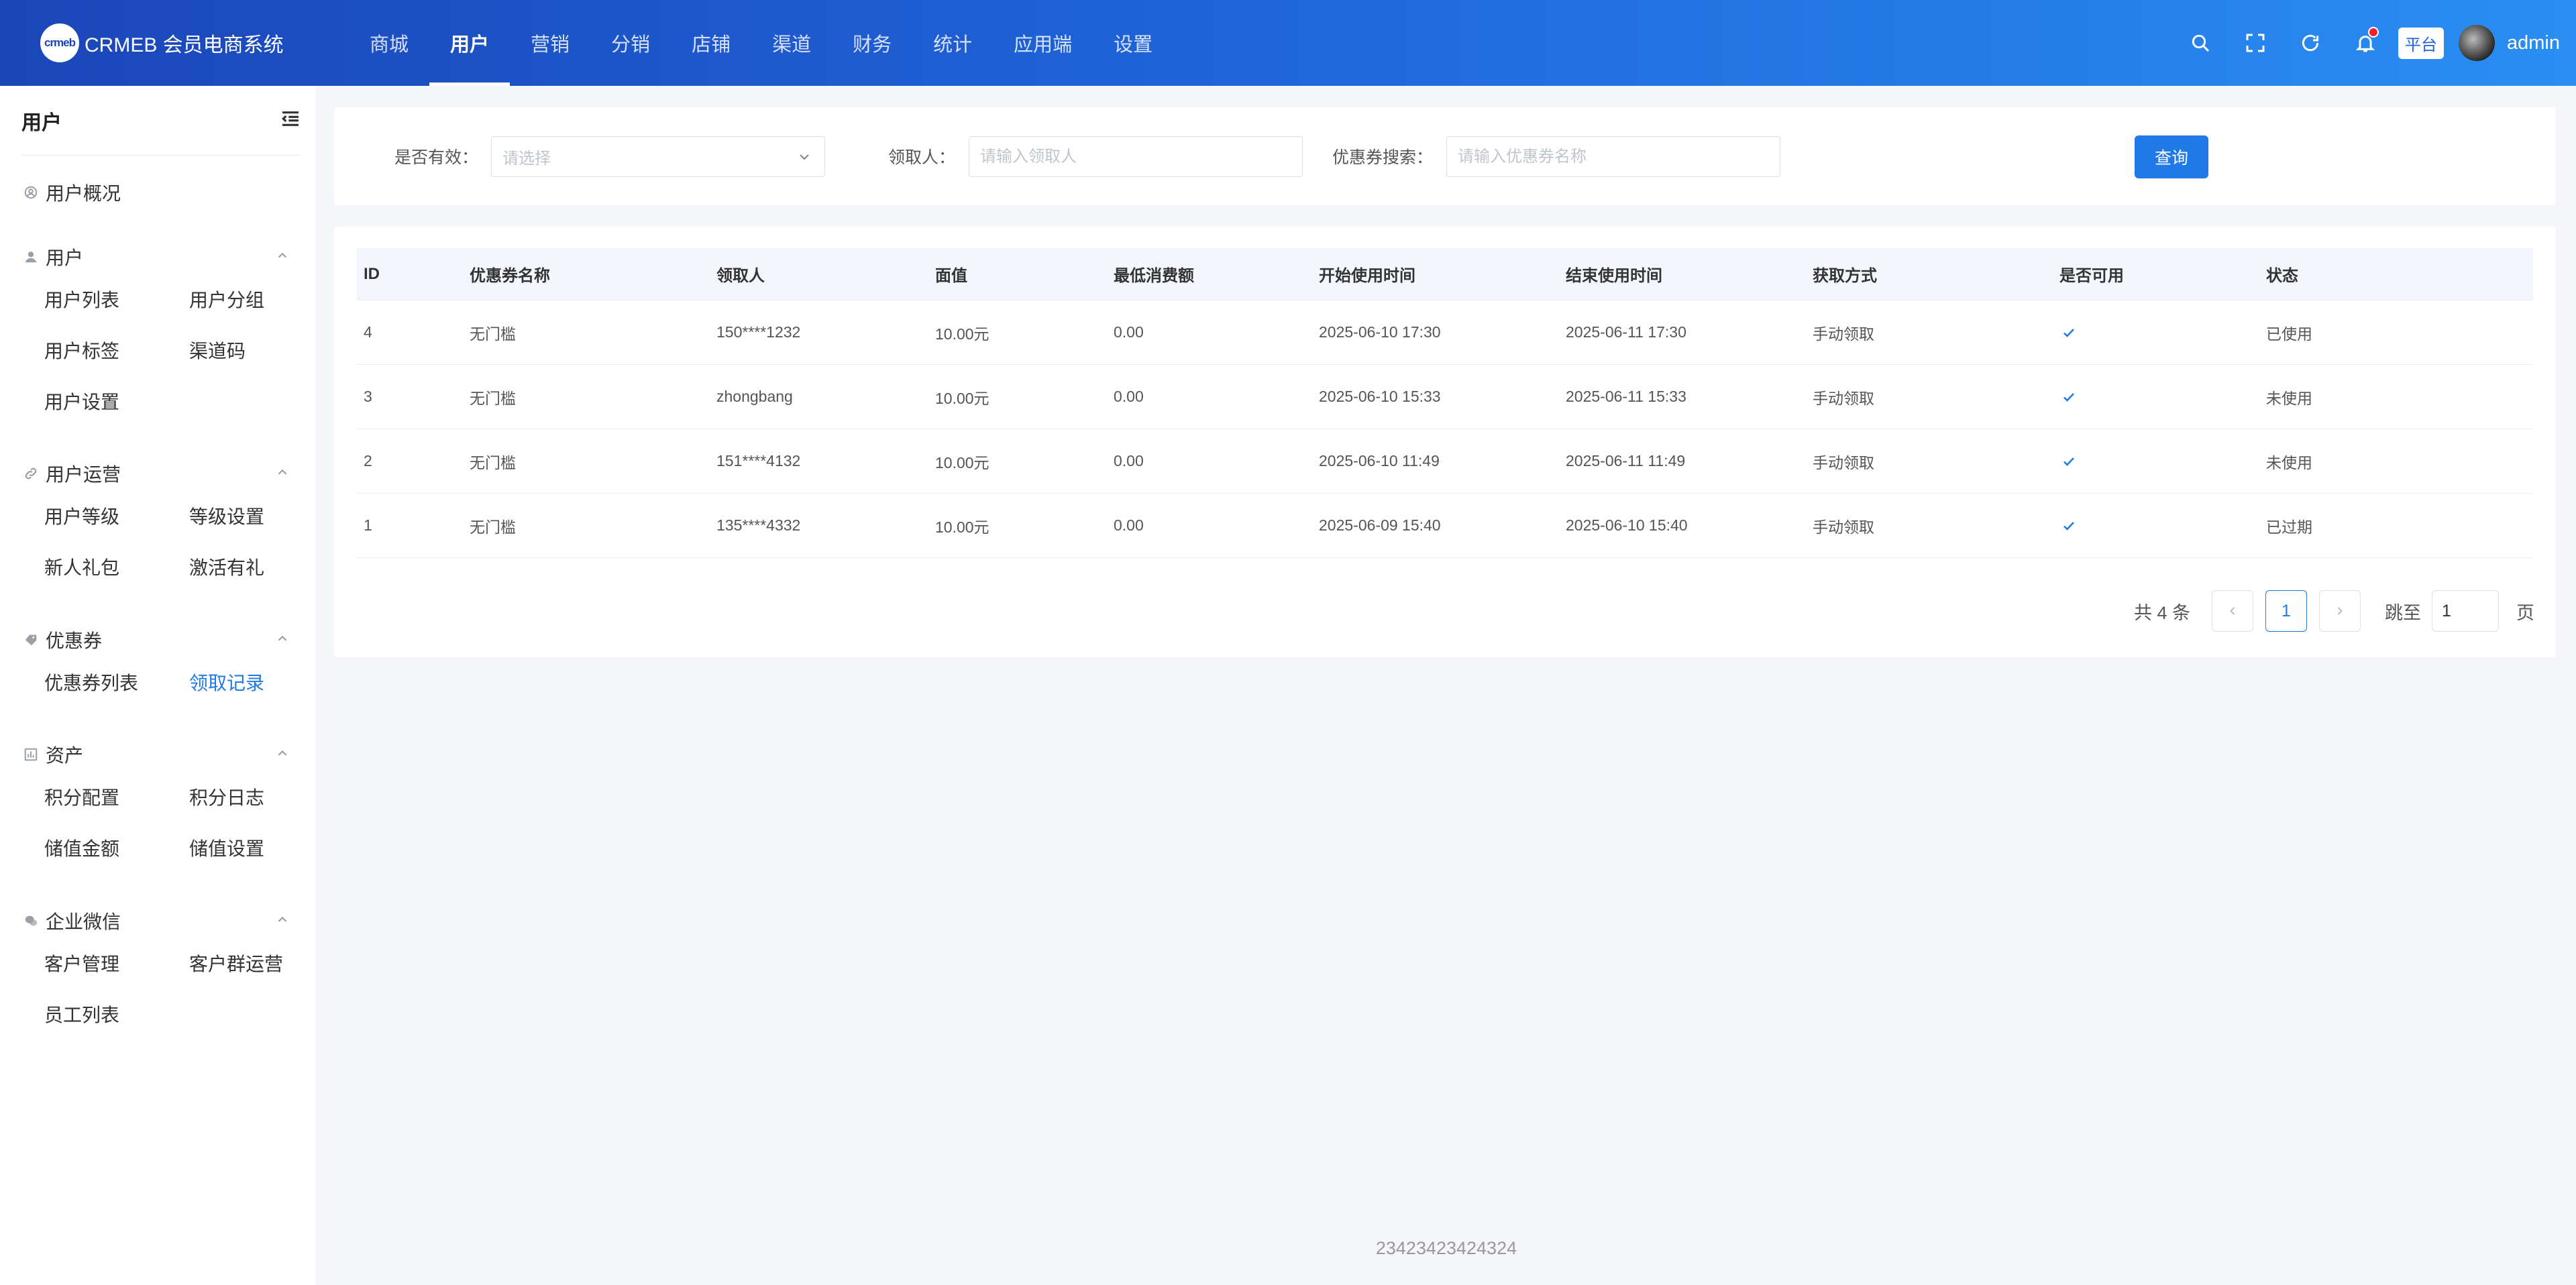 The image size is (2576, 1285). I want to click on bell-icon, so click(2365, 41).